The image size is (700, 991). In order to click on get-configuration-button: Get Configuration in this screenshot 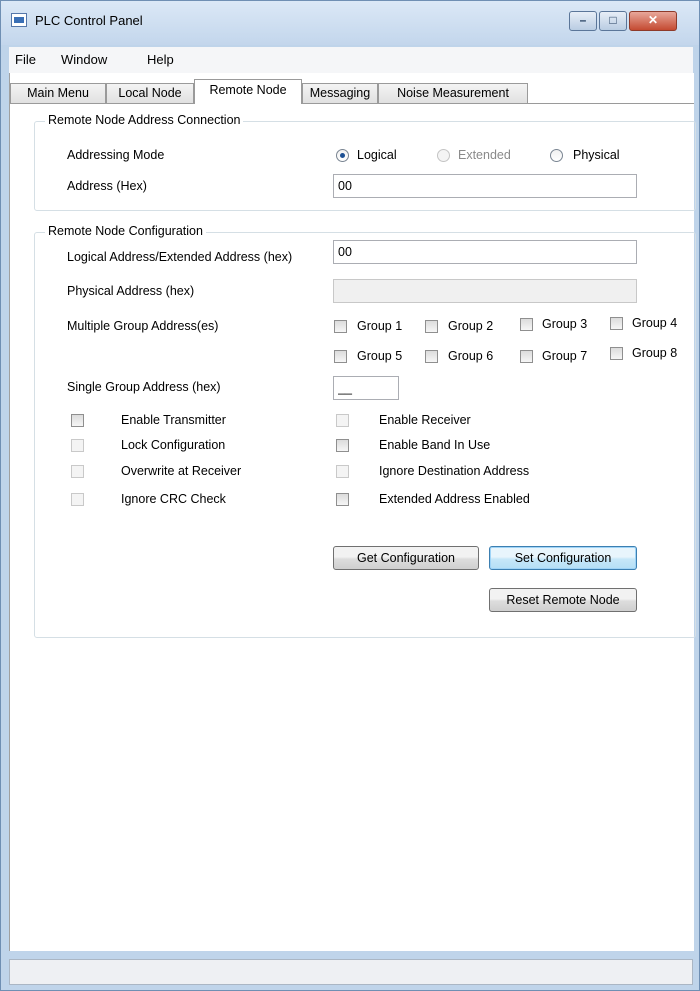, I will do `click(406, 558)`.